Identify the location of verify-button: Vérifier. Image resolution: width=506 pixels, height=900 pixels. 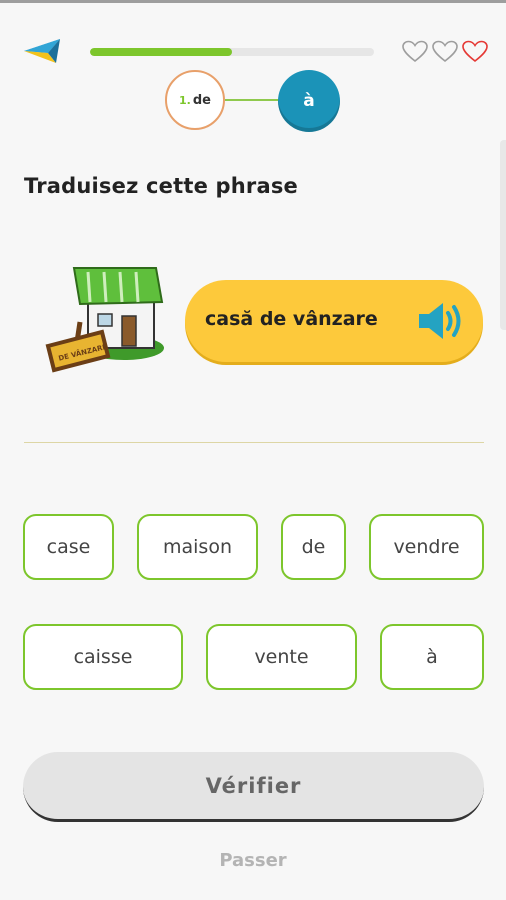
(253, 787).